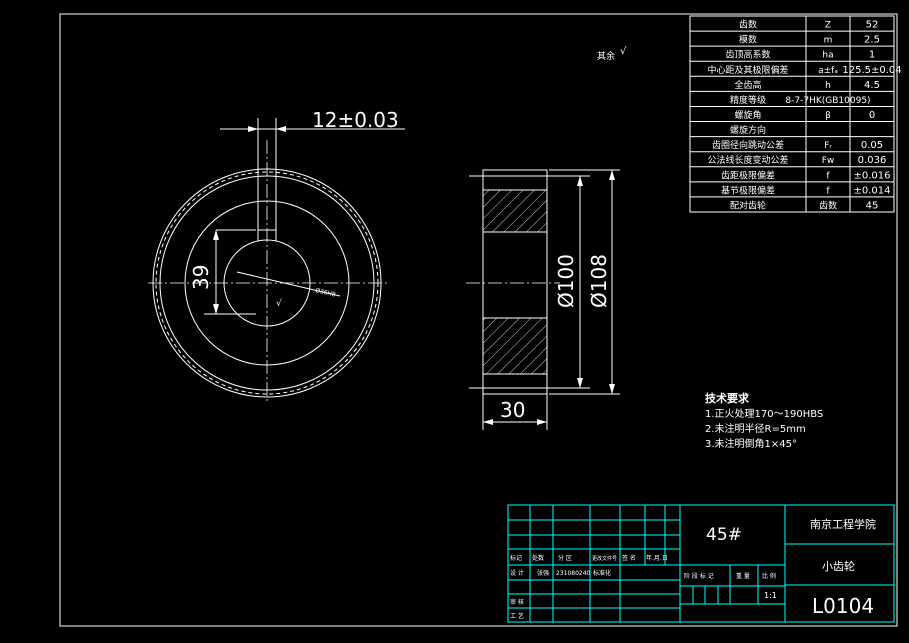 The height and width of the screenshot is (643, 909). What do you see at coordinates (355, 120) in the screenshot?
I see `dim-width-tolerance: 12±0.03` at bounding box center [355, 120].